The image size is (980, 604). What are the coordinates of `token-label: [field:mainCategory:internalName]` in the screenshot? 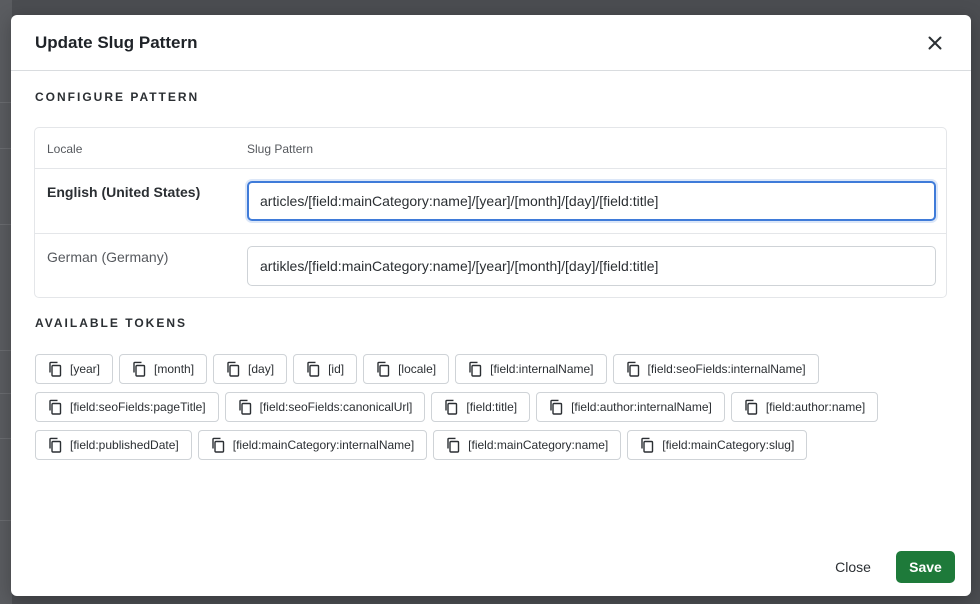 It's located at (323, 445).